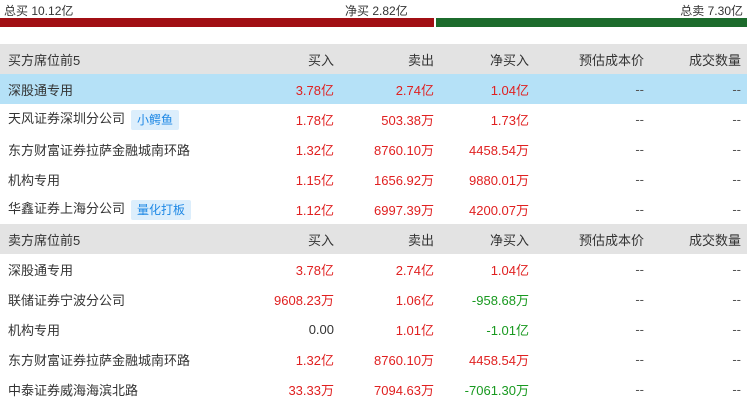  I want to click on net-amount-cell: 1.73亿, so click(509, 120).